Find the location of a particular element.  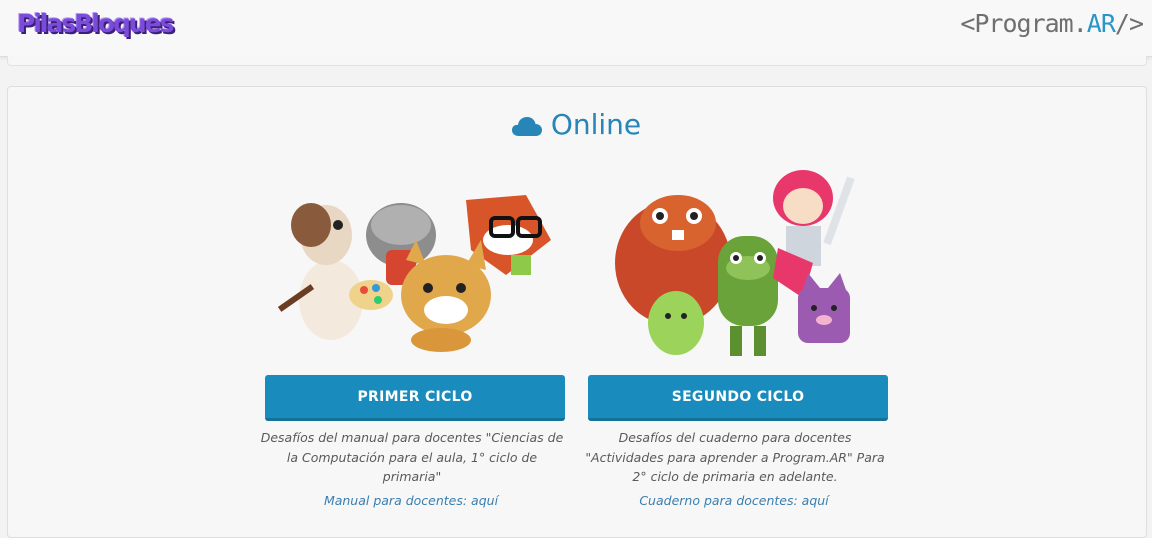

program-ar-logo-suffix: /> is located at coordinates (1129, 23).